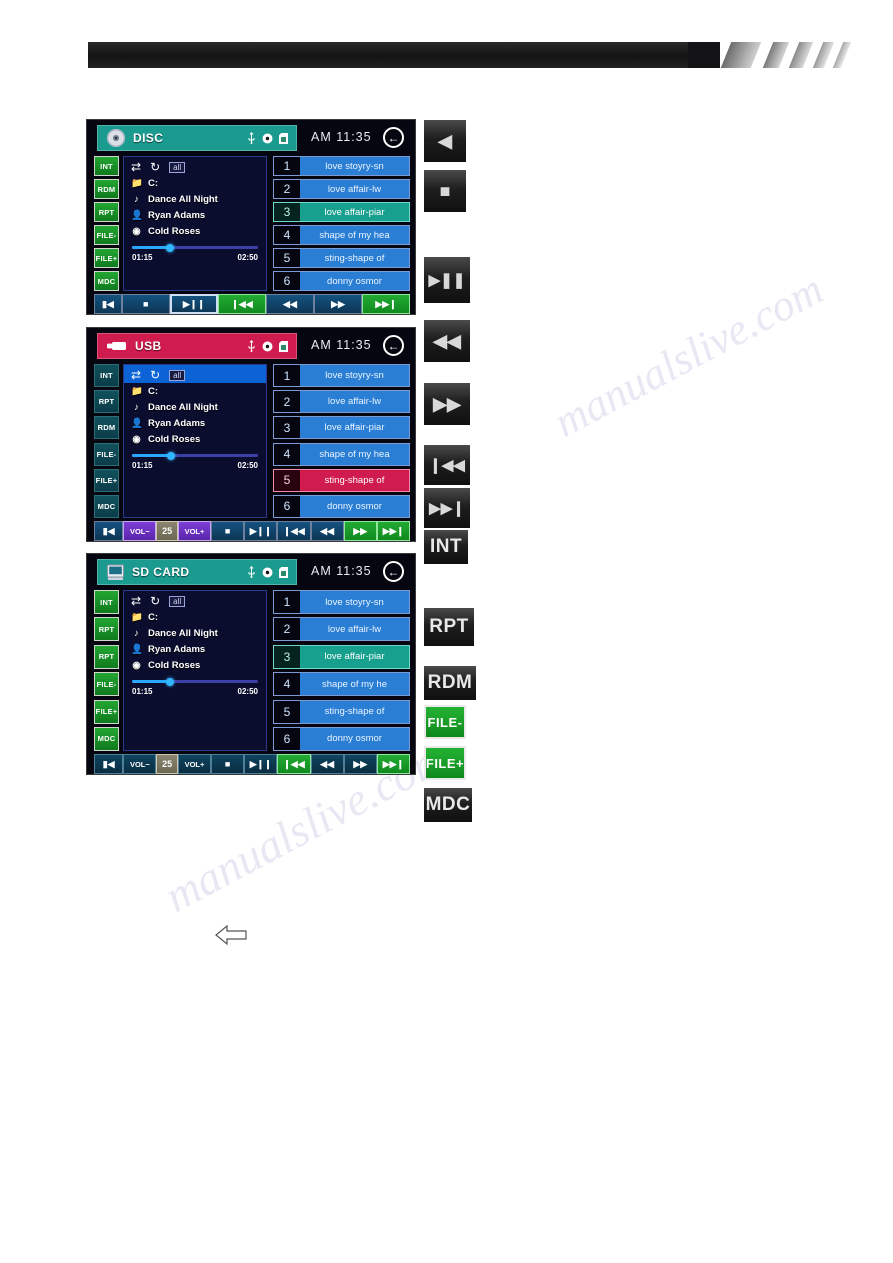 The width and height of the screenshot is (893, 1263). I want to click on track-title: love affair-piar, so click(354, 657).